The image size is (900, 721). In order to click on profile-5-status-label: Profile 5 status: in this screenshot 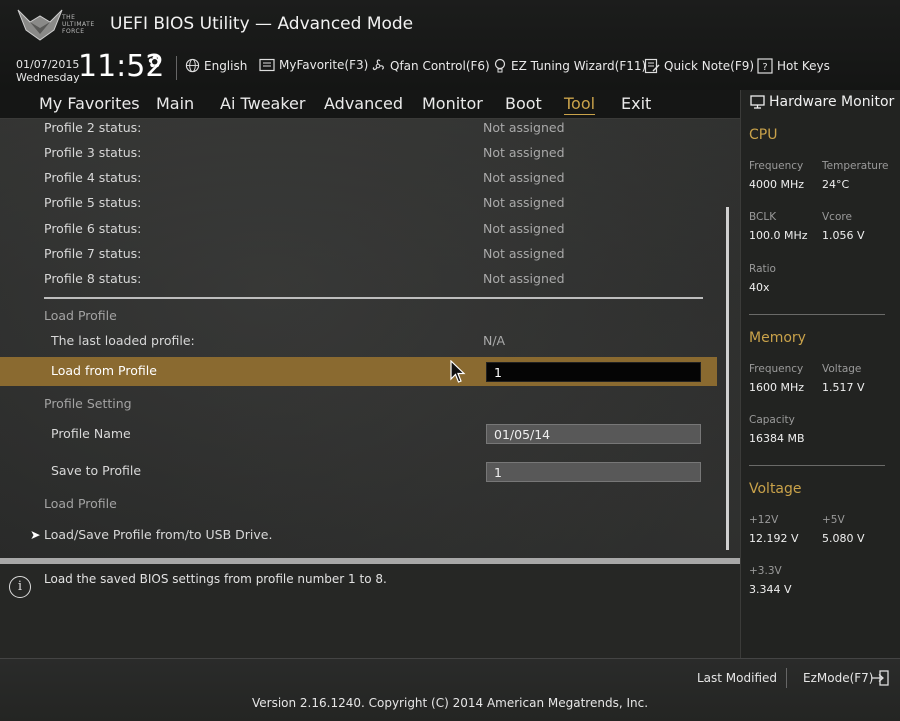, I will do `click(93, 202)`.